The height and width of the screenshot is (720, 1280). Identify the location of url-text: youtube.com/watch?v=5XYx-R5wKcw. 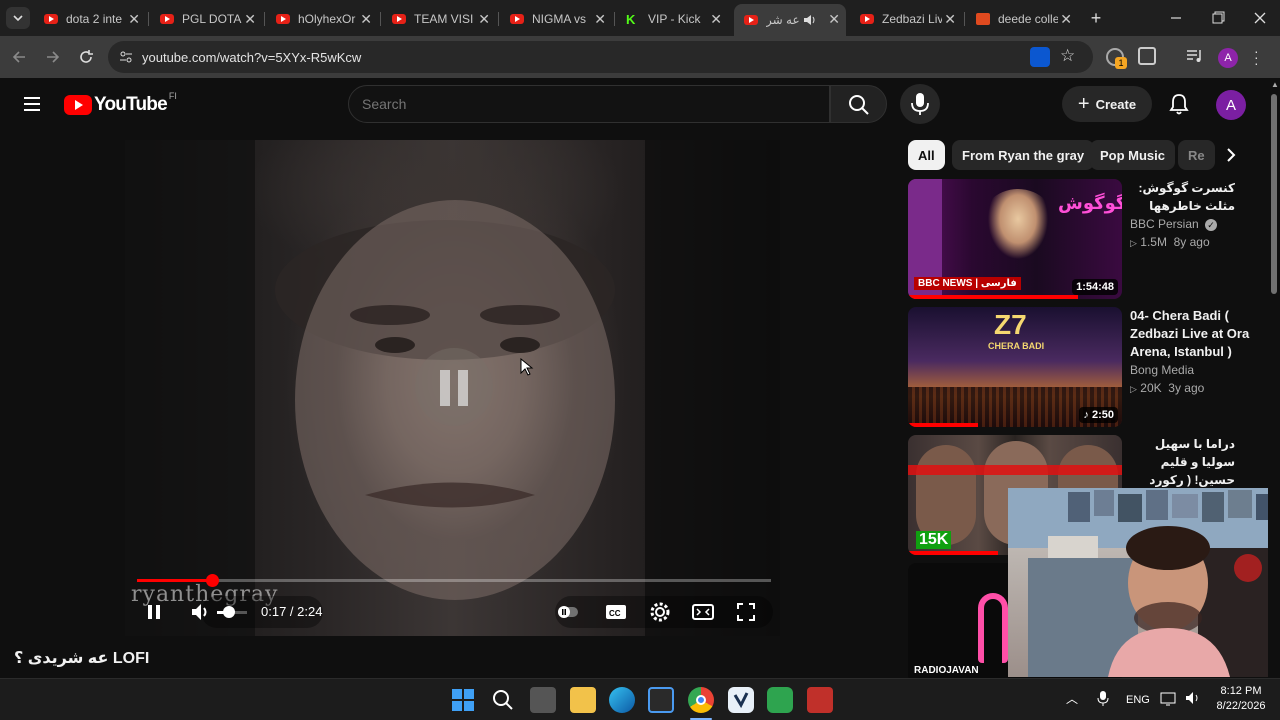
(251, 57).